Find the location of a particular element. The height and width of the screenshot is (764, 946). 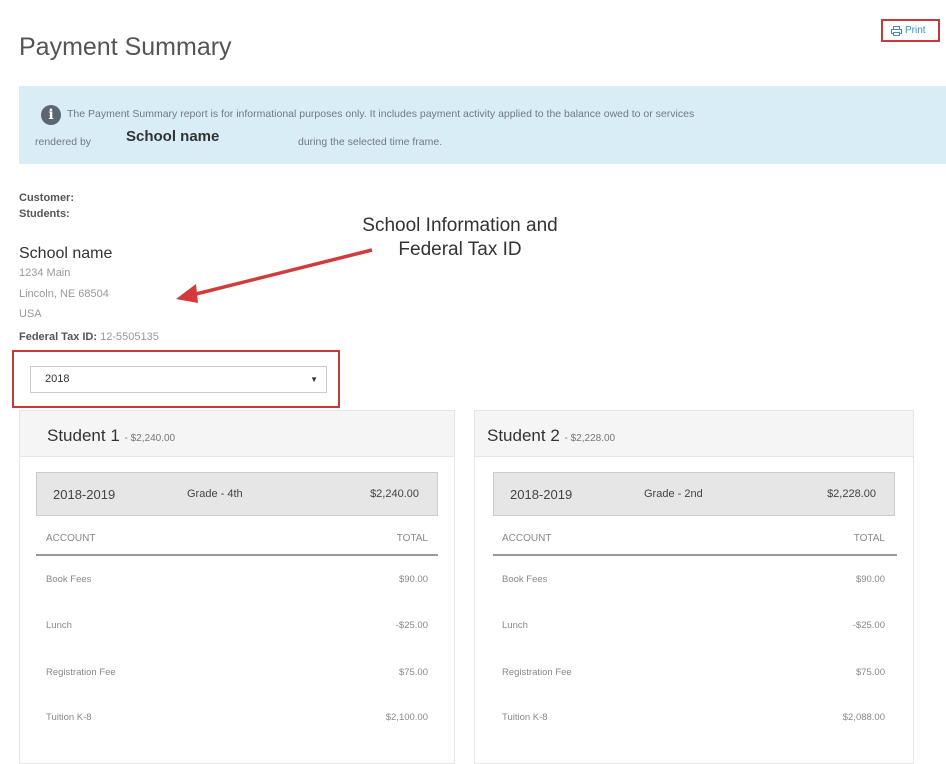

annotation-callout: School Information and Federal Tax ID is located at coordinates (460, 238).